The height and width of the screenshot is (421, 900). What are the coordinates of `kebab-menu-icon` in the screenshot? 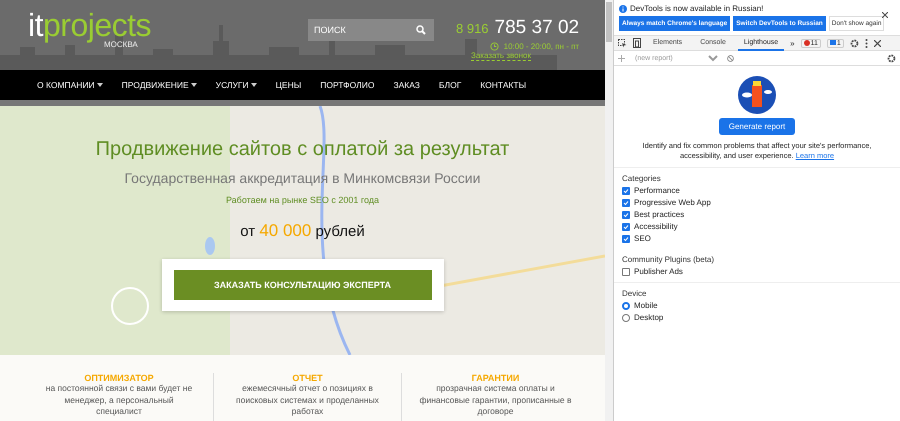 It's located at (866, 43).